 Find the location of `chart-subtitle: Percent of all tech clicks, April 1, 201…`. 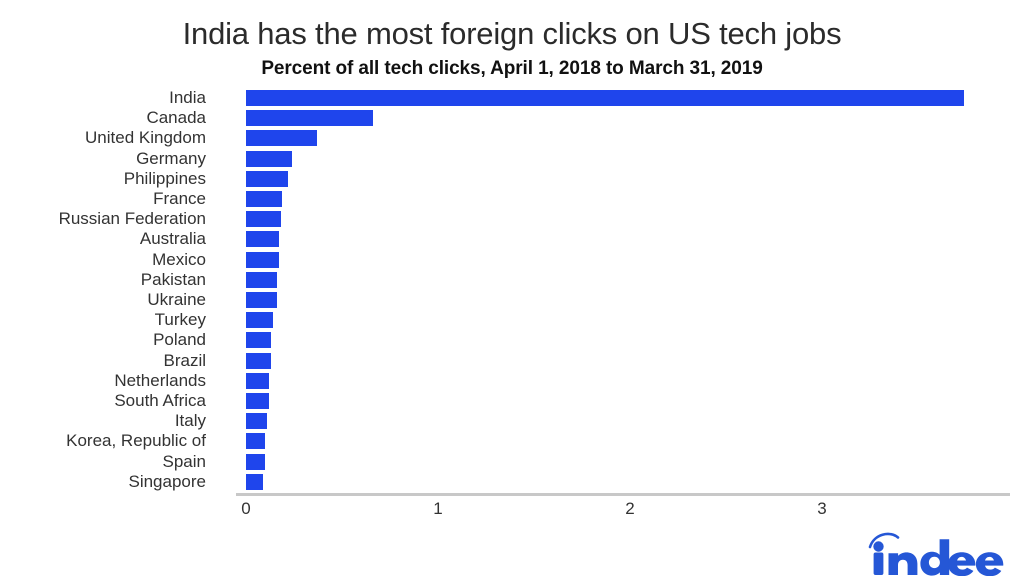

chart-subtitle: Percent of all tech clicks, April 1, 201… is located at coordinates (512, 68).